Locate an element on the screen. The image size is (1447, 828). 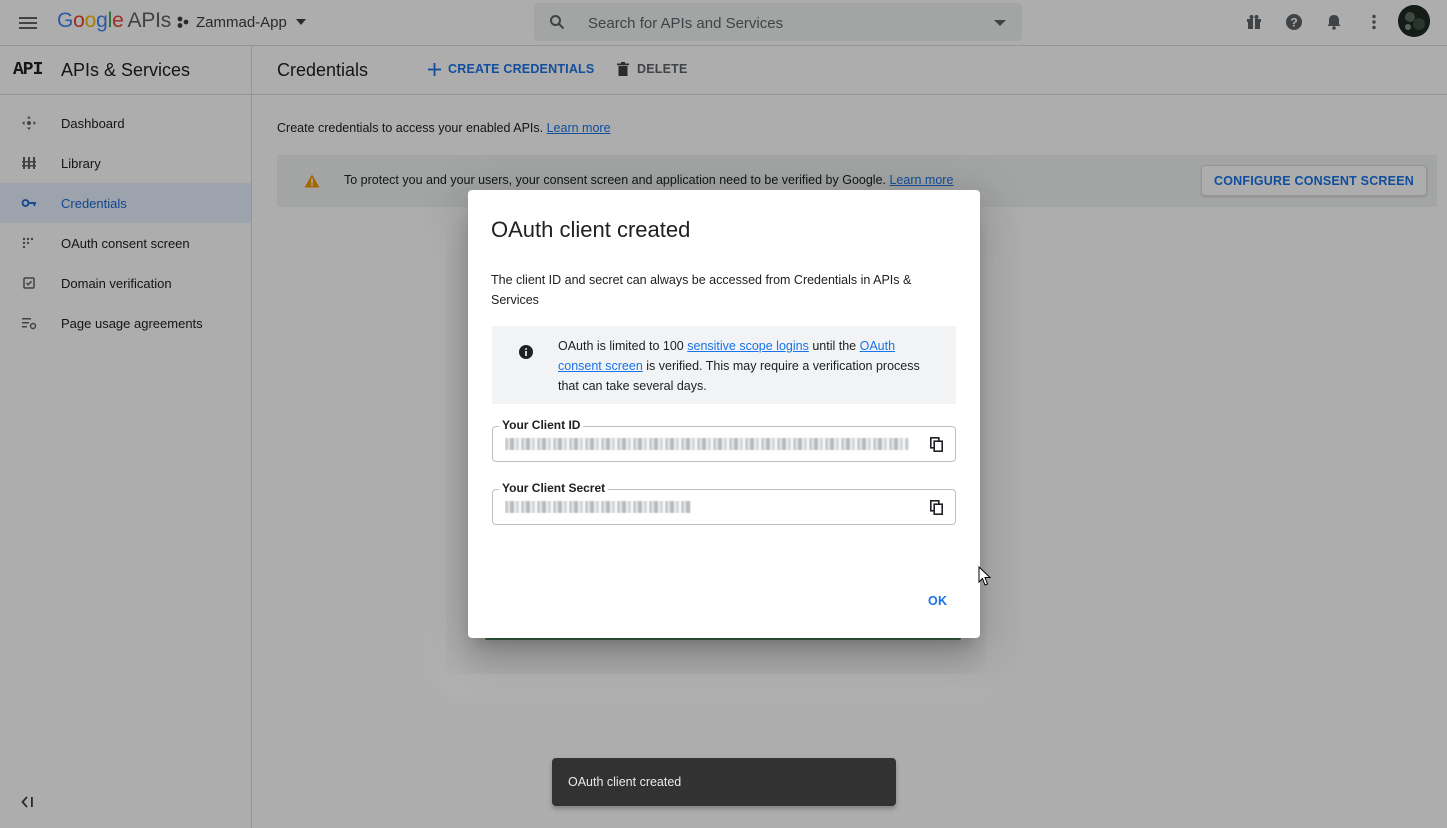
snackbar-message: OAuth client created is located at coordinates (625, 782).